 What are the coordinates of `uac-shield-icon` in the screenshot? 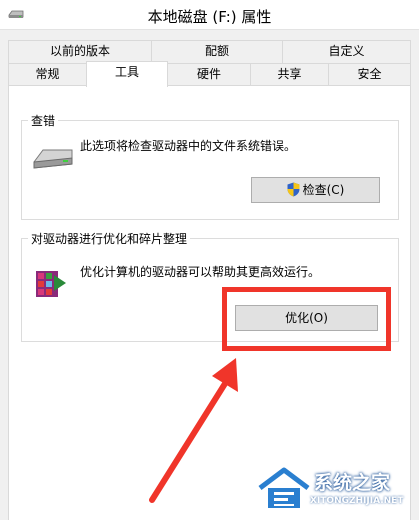 It's located at (293, 189).